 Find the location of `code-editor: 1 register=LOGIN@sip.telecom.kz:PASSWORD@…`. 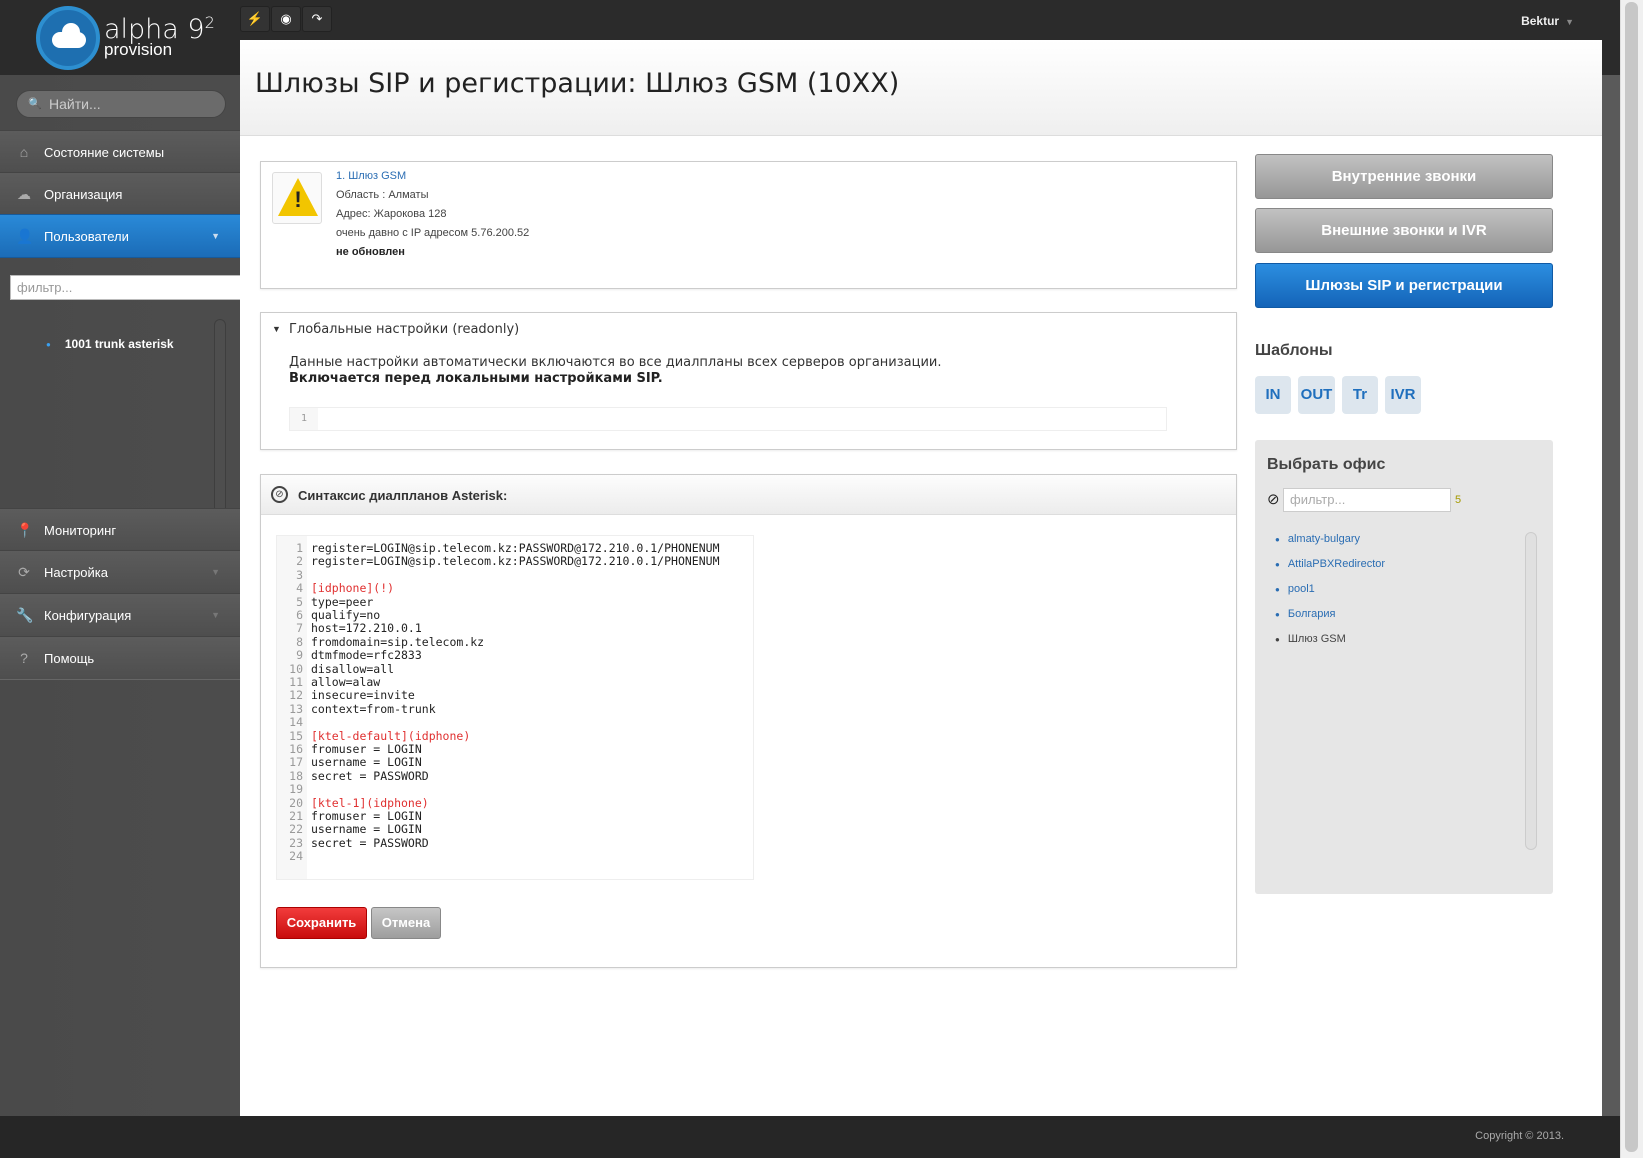

code-editor: 1 register=LOGIN@sip.telecom.kz:PASSWORD@… is located at coordinates (515, 707).